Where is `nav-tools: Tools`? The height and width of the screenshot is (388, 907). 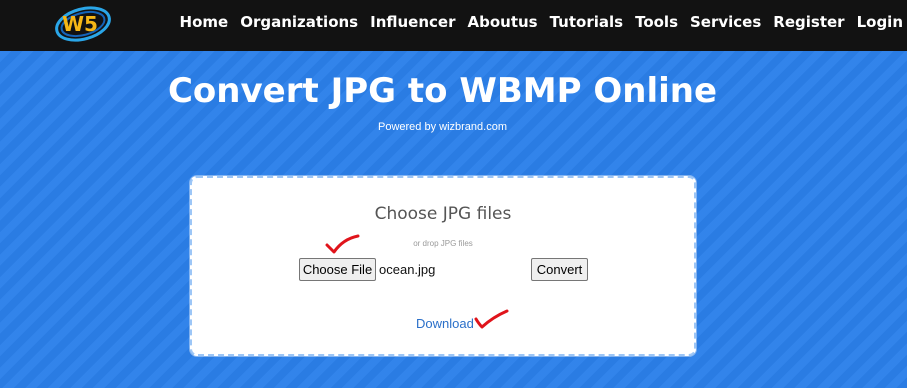
nav-tools: Tools is located at coordinates (656, 22).